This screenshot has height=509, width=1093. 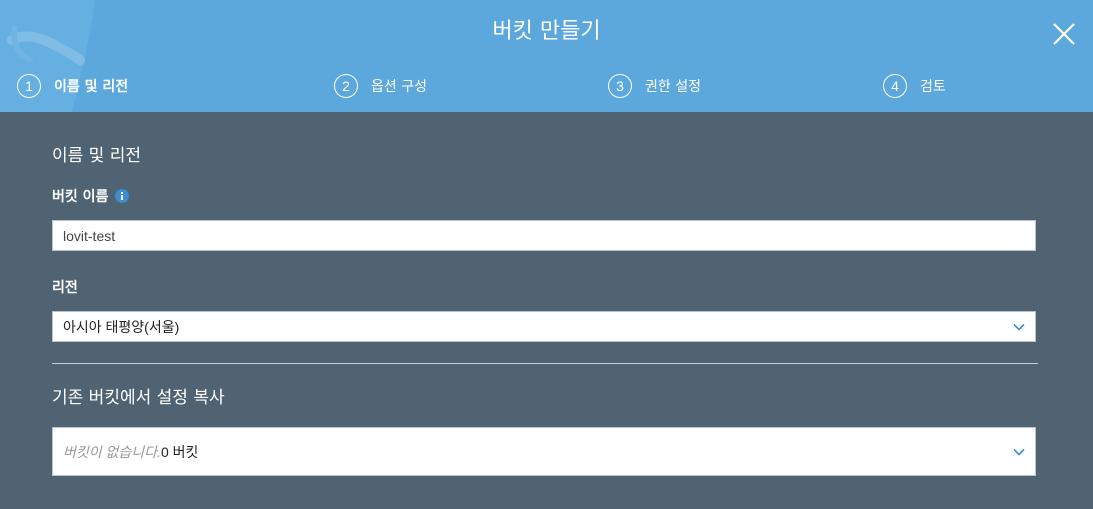 What do you see at coordinates (121, 326) in the screenshot?
I see `region-select-value: 아시아 태평양(서울)` at bounding box center [121, 326].